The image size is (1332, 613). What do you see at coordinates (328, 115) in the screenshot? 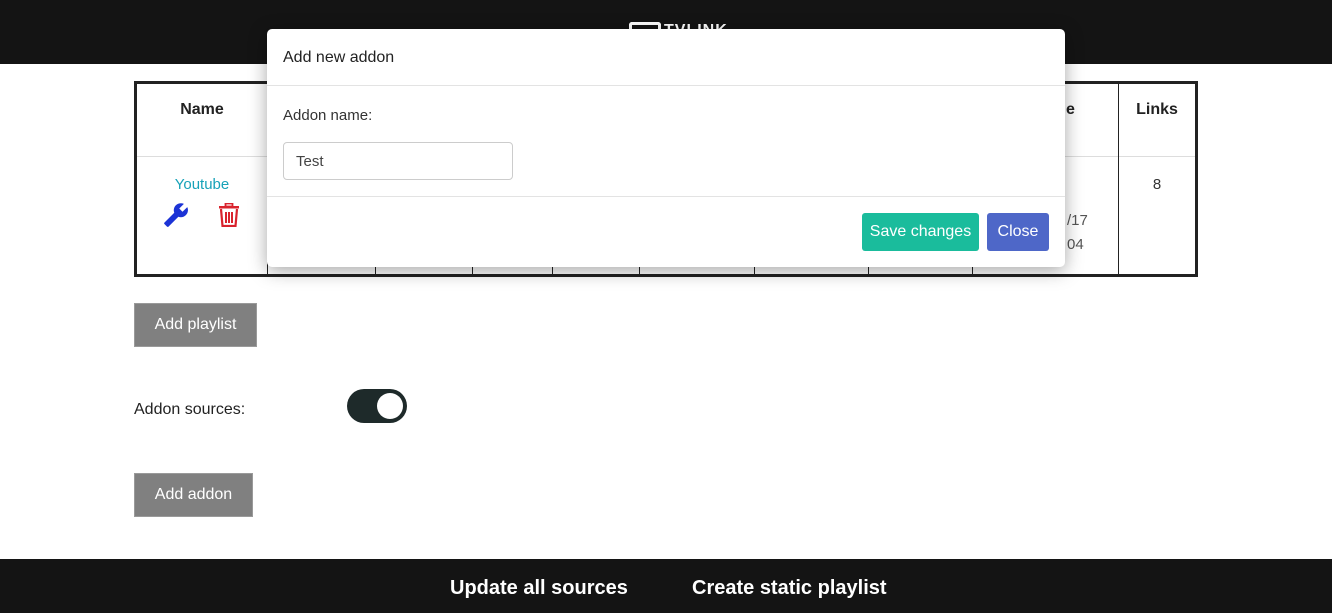
I see `addon-name-label: Addon name:` at bounding box center [328, 115].